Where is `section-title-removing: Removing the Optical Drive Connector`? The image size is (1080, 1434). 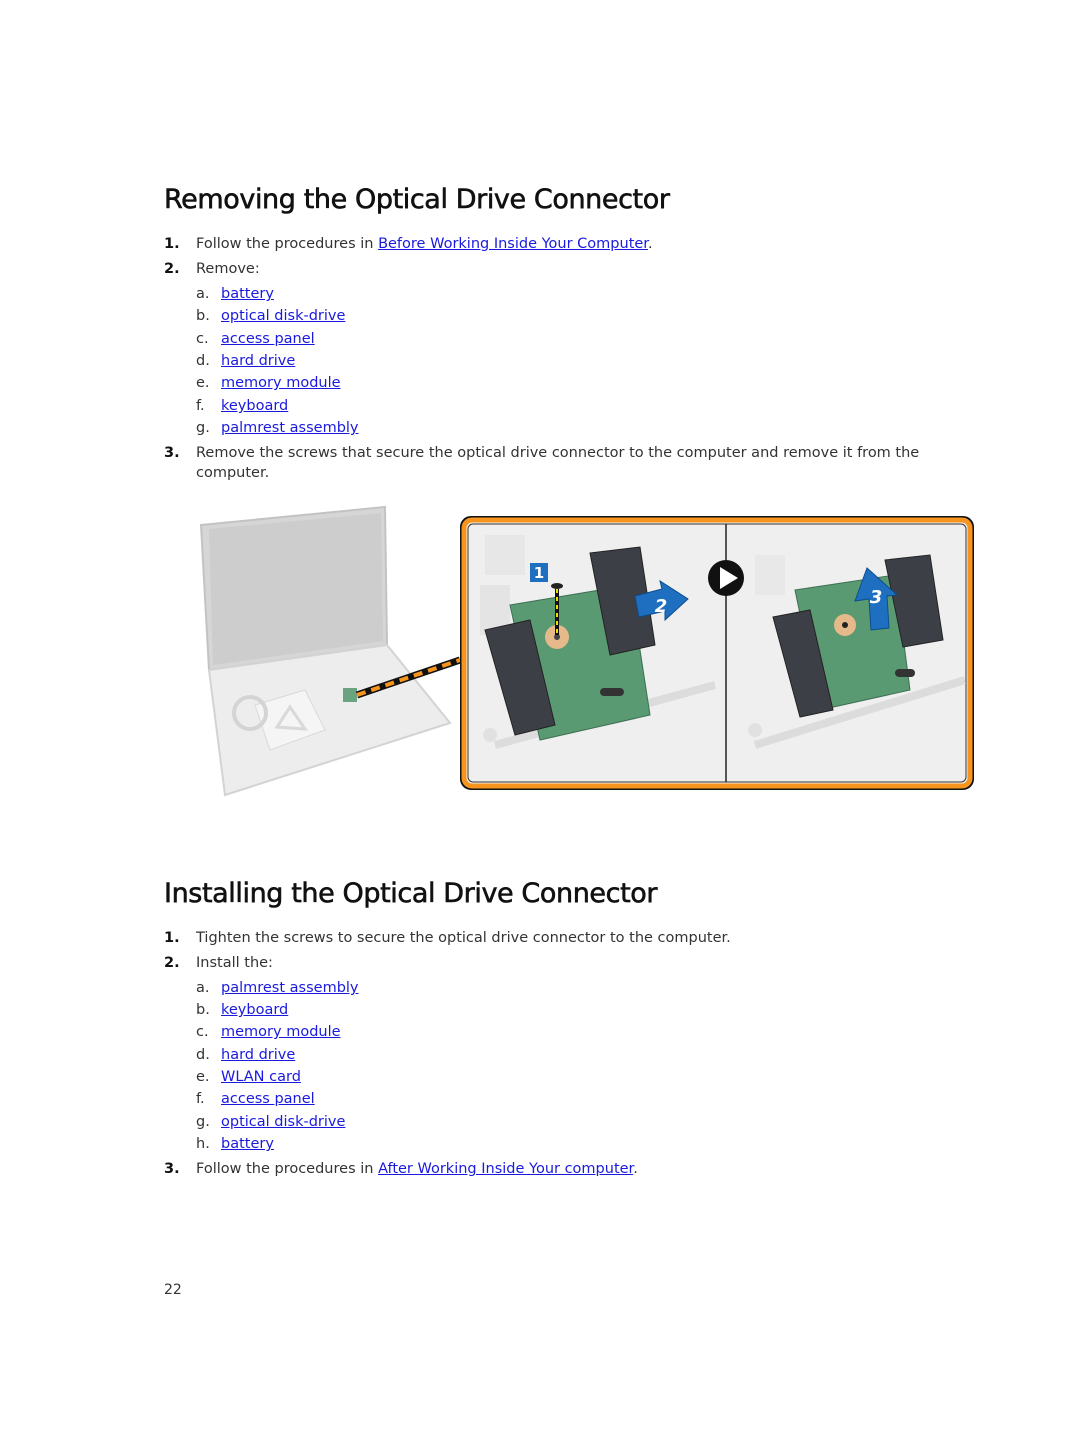 section-title-removing: Removing the Optical Drive Connector is located at coordinates (417, 200).